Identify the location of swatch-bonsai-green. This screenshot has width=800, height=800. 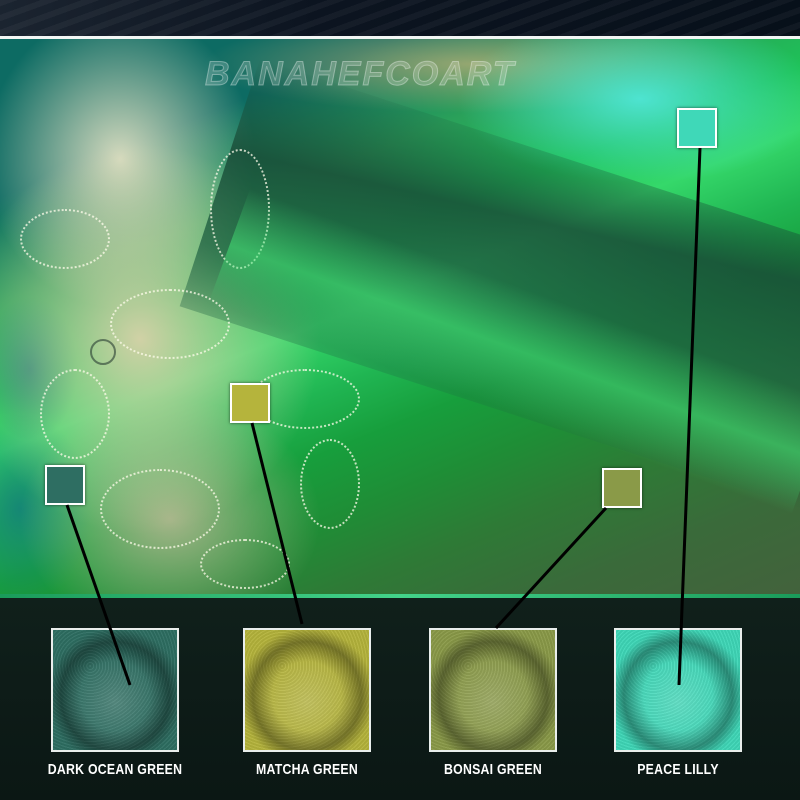
(493, 690).